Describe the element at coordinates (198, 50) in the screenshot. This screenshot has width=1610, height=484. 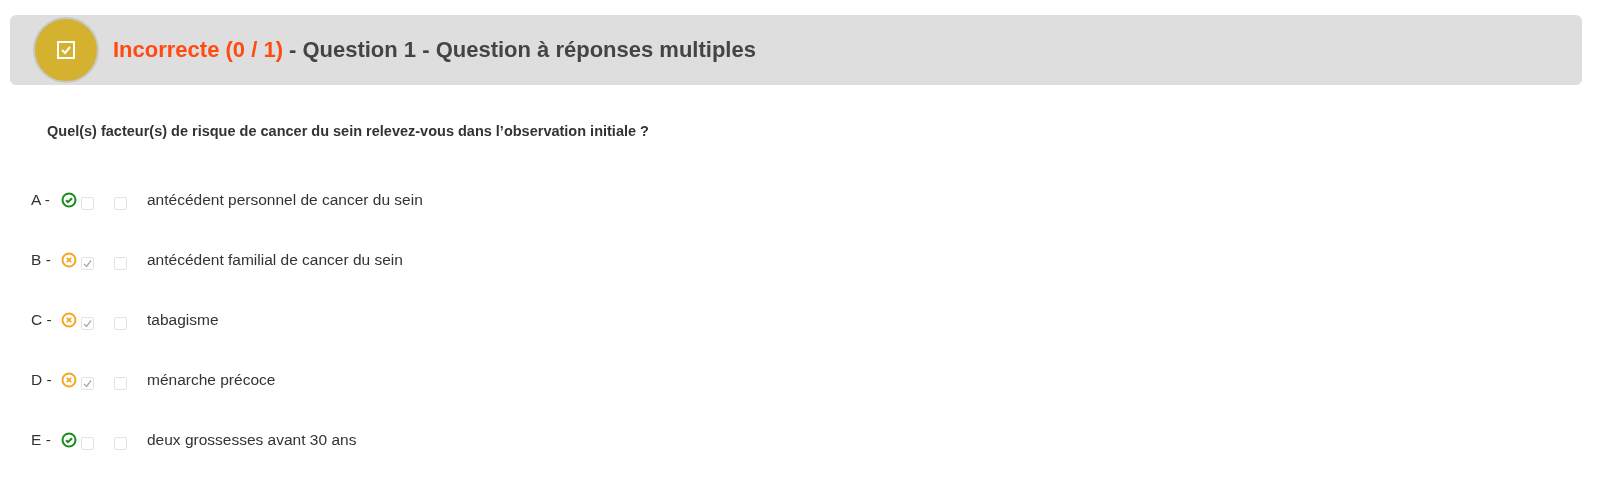
I see `result-status: Incorrecte (0 / 1)` at that location.